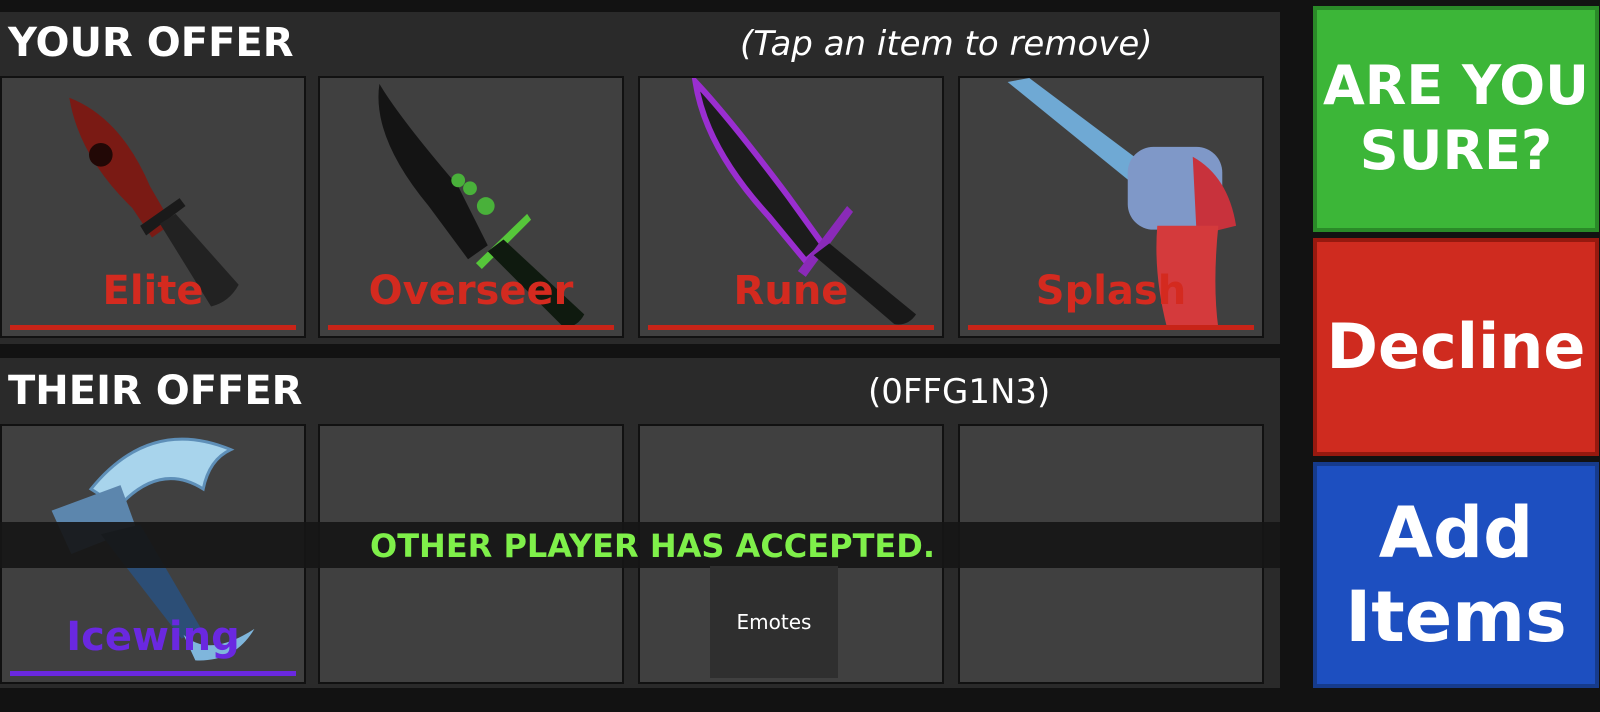  What do you see at coordinates (471, 207) in the screenshot?
I see `offer-slot-overseer: Overseer` at bounding box center [471, 207].